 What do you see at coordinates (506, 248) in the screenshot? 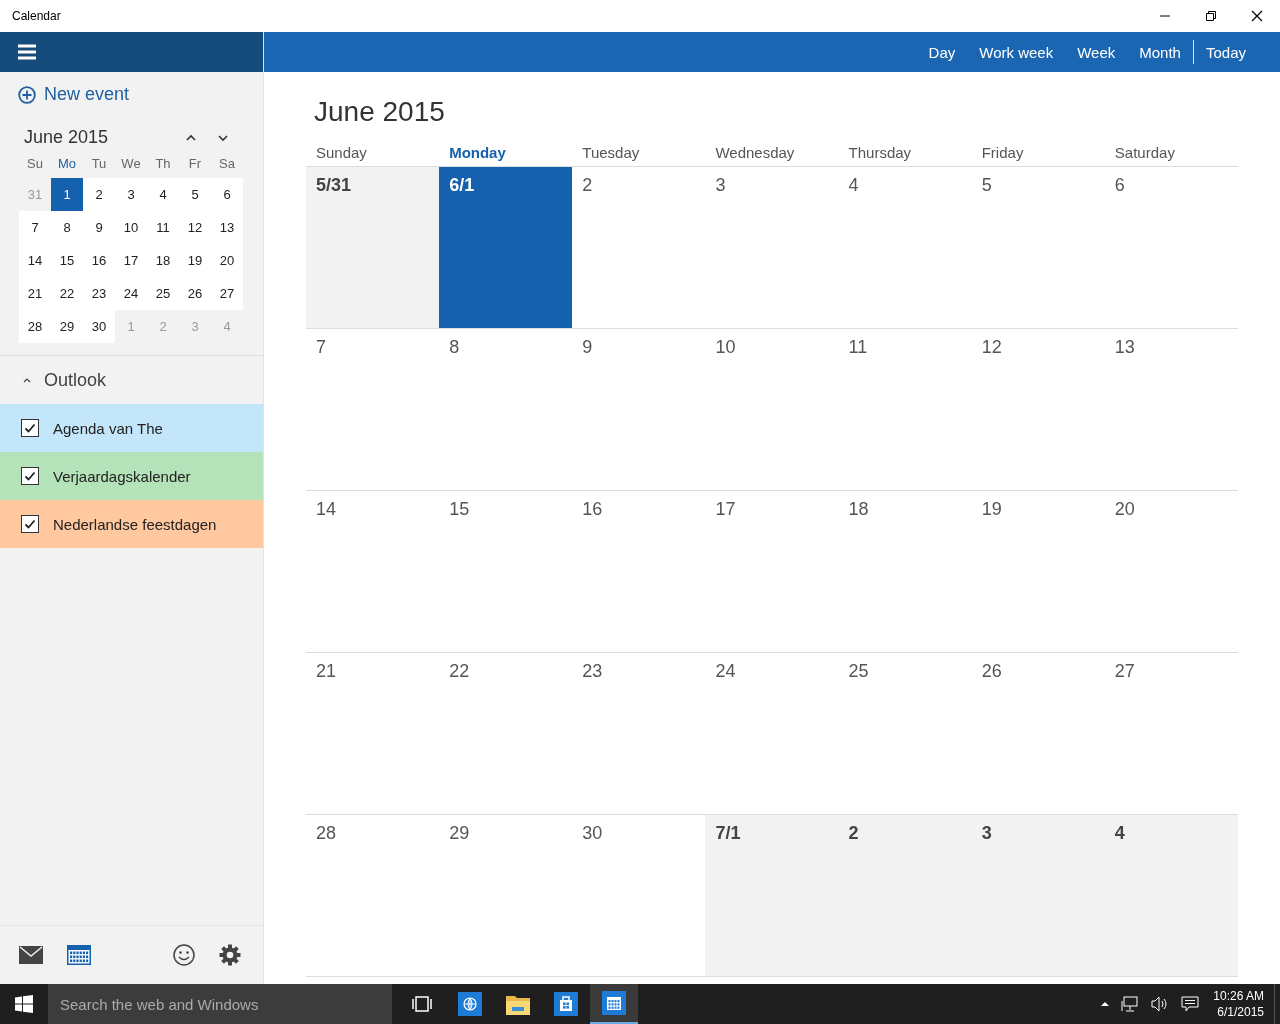
I see `day-cell: 6/1` at bounding box center [506, 248].